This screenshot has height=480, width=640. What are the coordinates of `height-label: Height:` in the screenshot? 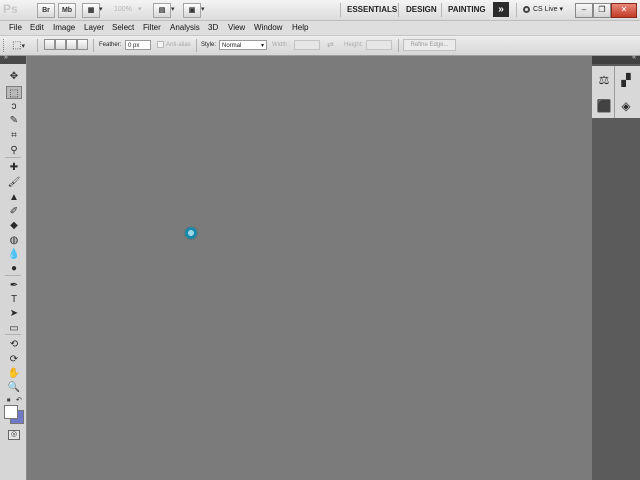 It's located at (354, 45).